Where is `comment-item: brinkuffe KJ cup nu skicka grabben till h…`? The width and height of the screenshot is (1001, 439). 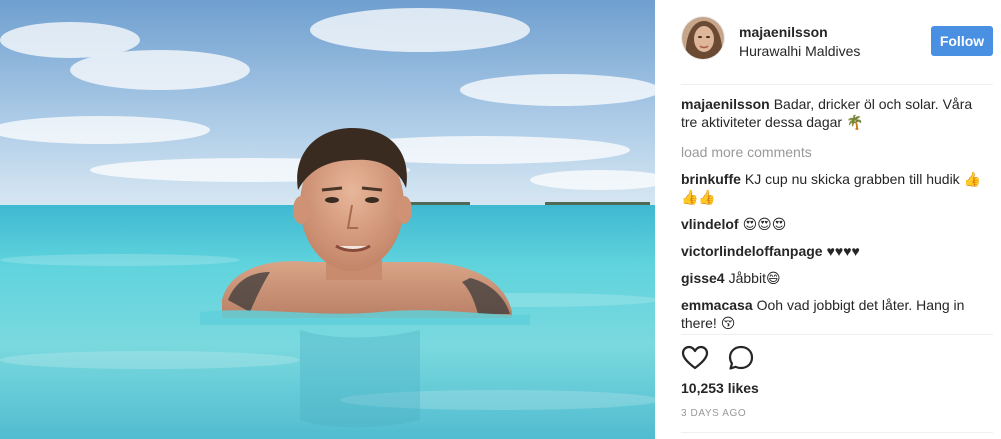
comment-item: brinkuffe KJ cup nu skicka grabben till h… is located at coordinates (831, 188).